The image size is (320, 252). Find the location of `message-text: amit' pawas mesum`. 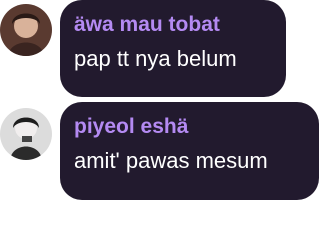

message-text: amit' pawas mesum is located at coordinates (171, 160).